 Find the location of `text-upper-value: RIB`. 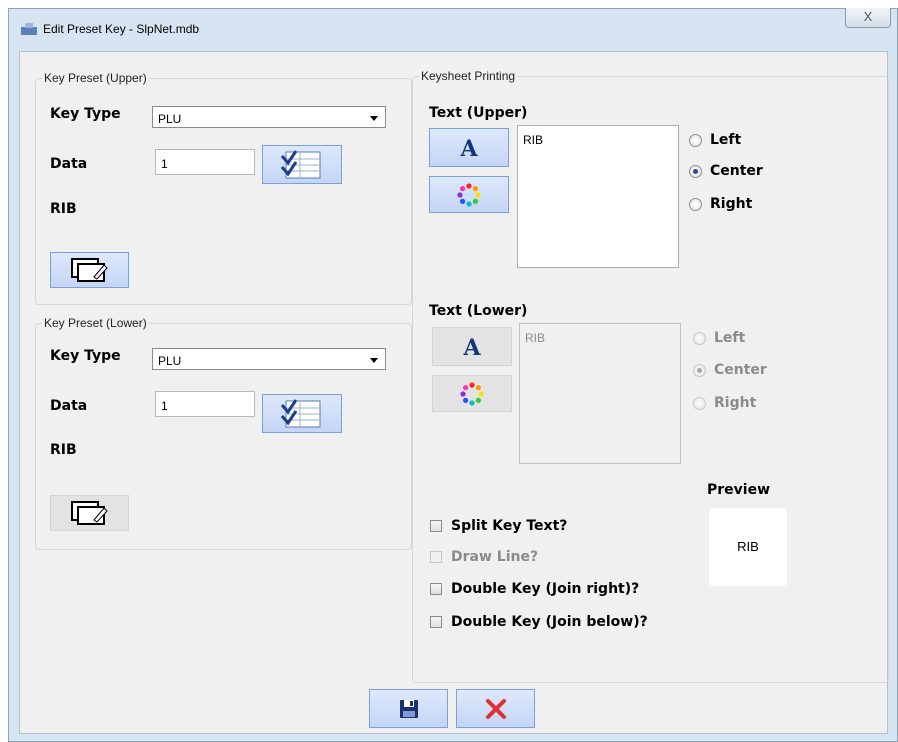

text-upper-value: RIB is located at coordinates (533, 140).